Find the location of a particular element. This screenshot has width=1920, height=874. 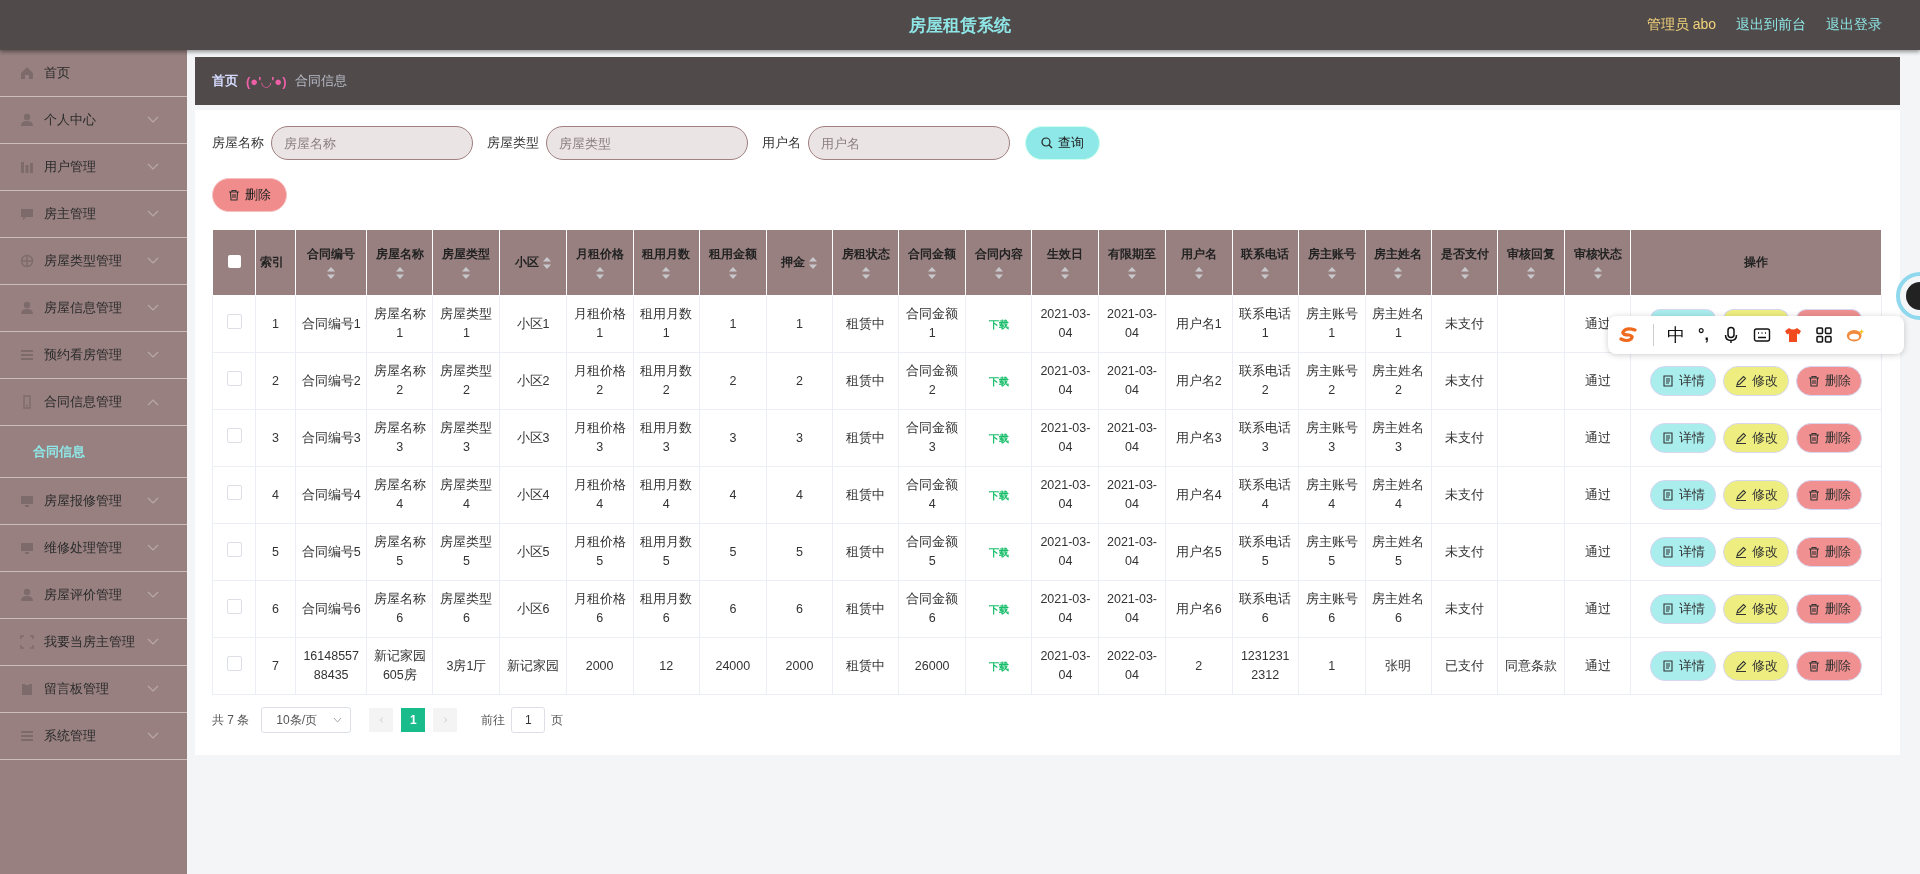

column-header: 有限期至 is located at coordinates (1132, 254).